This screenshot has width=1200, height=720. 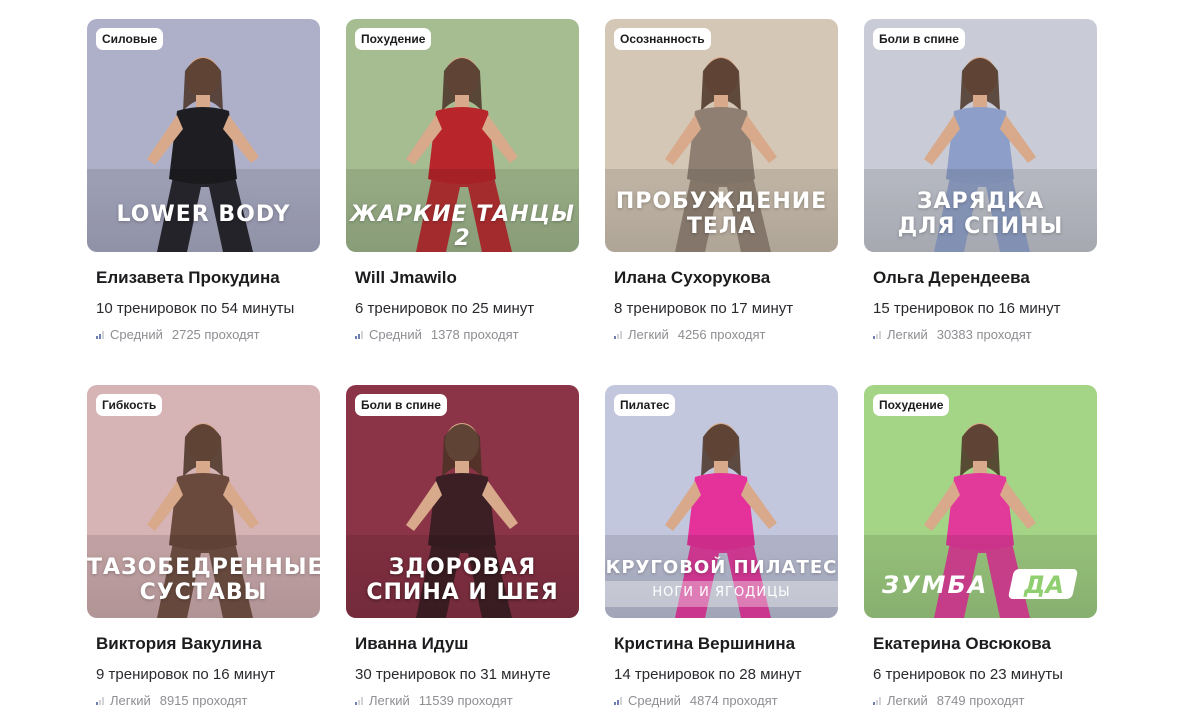 I want to click on cover-title: ЗДОРОВАЯ СПИНА И ШЕЯ, so click(x=462, y=580).